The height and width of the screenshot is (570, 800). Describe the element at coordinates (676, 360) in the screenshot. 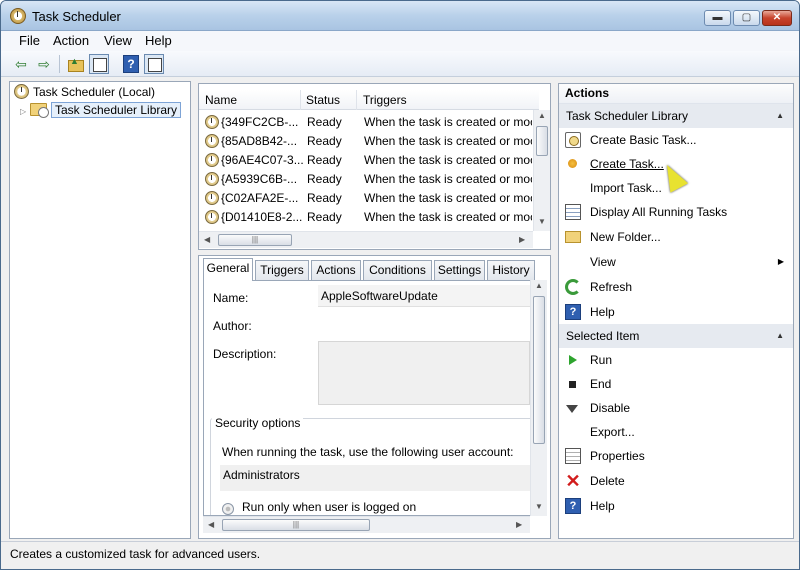

I see `action-run: Run` at that location.